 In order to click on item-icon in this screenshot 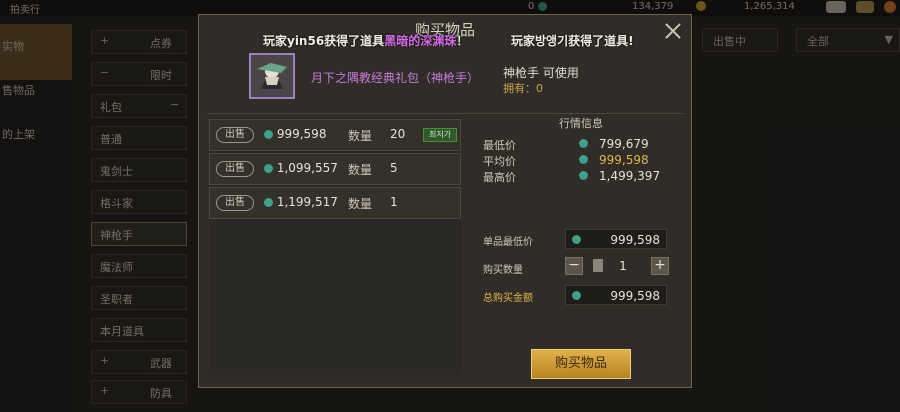, I will do `click(272, 76)`.